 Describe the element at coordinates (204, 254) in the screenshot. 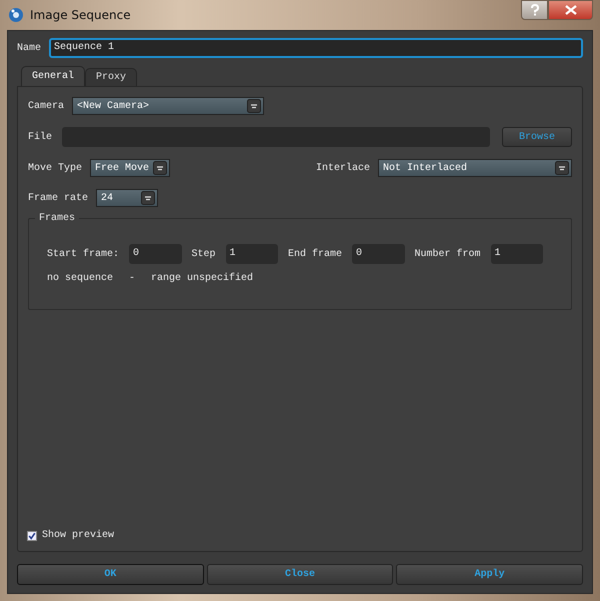

I see `frame-field-label: Step` at that location.